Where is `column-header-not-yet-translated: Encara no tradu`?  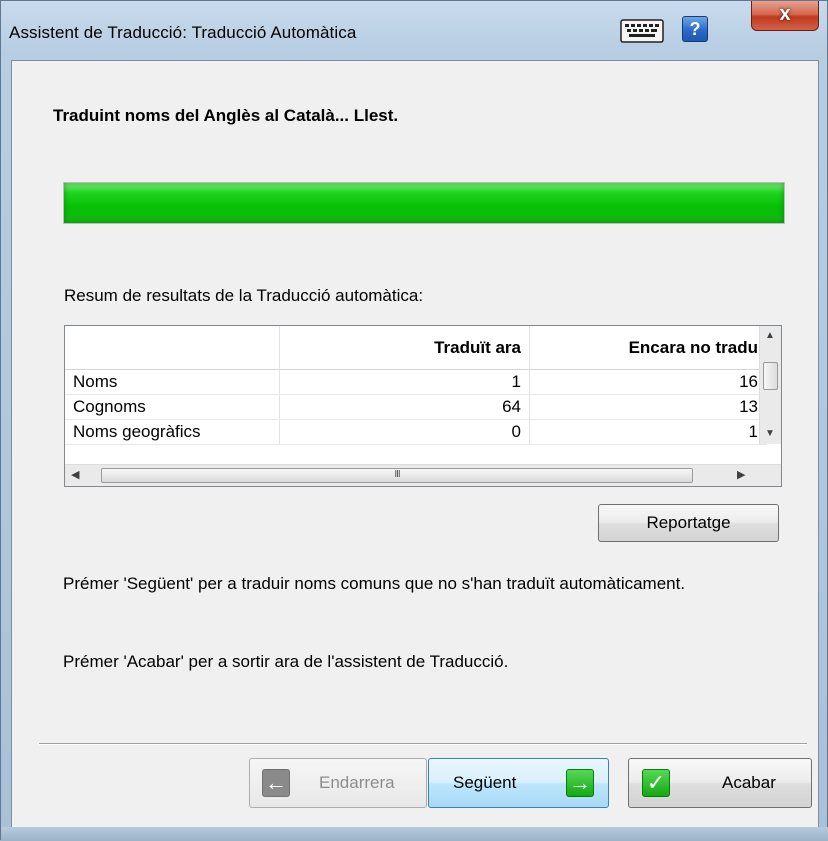 column-header-not-yet-translated: Encara no tradu is located at coordinates (648, 348).